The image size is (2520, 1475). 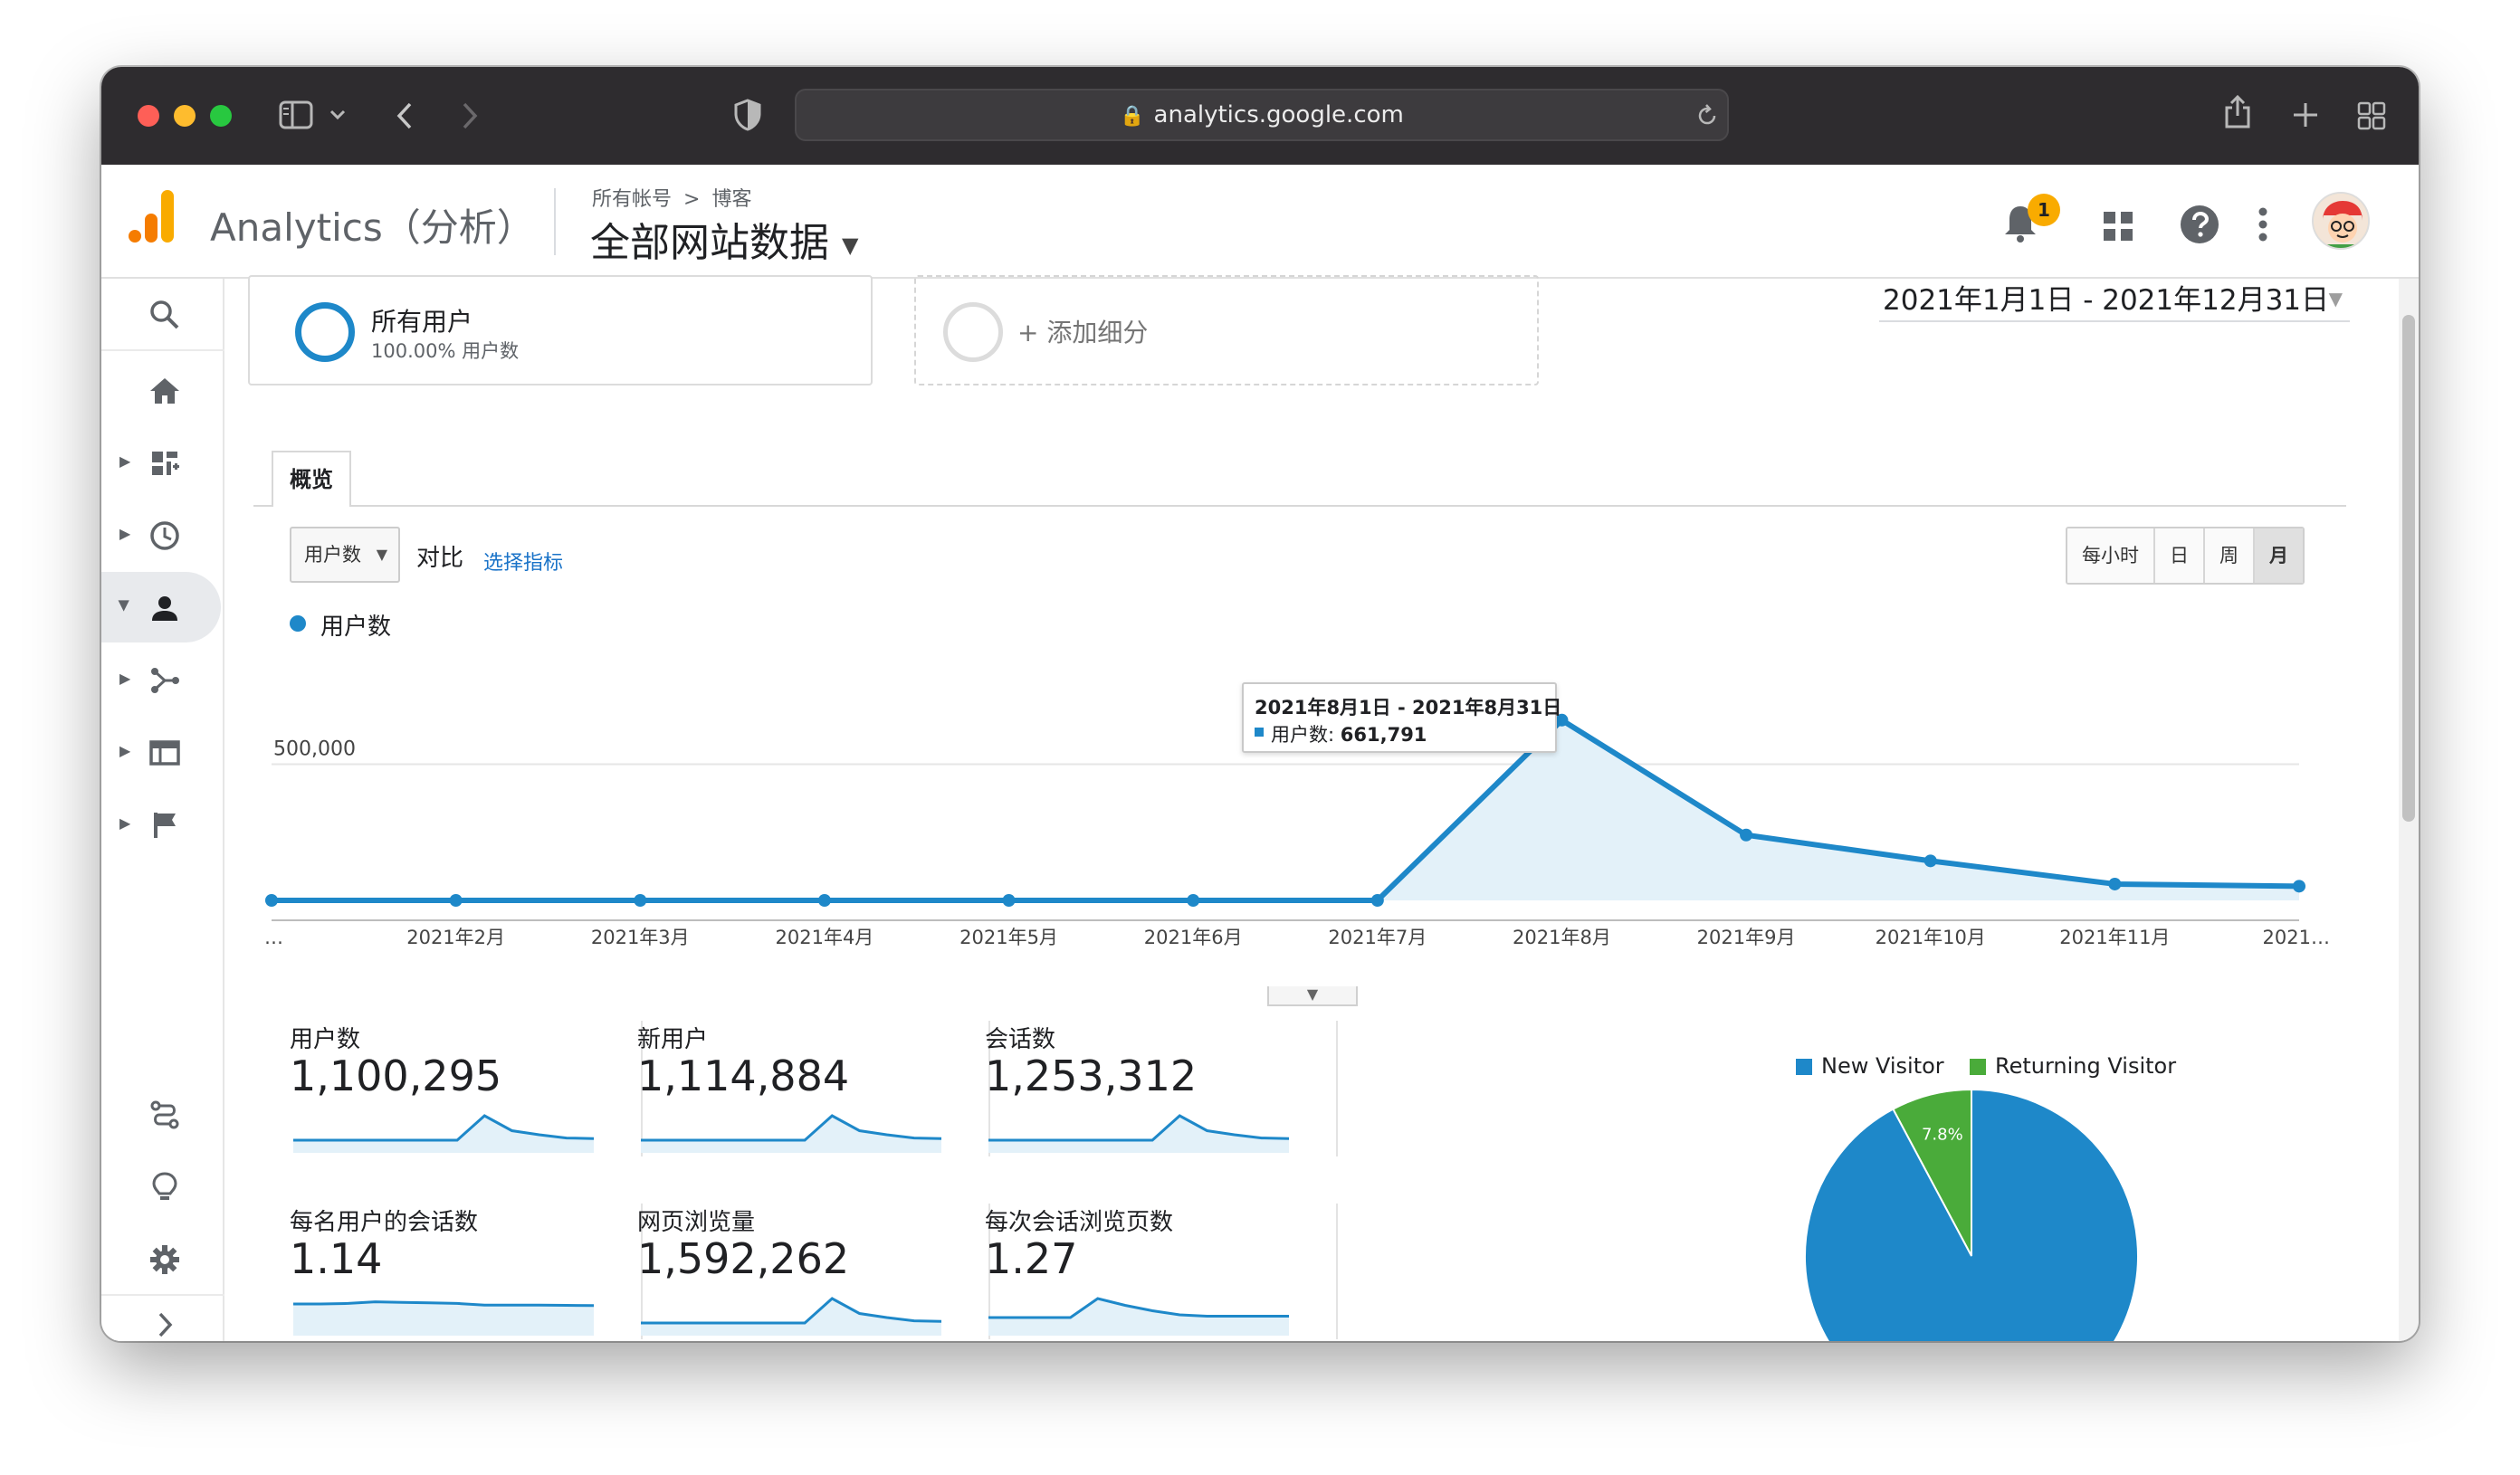 I want to click on address-bar: 🔒 analytics.google.com, so click(x=1262, y=115).